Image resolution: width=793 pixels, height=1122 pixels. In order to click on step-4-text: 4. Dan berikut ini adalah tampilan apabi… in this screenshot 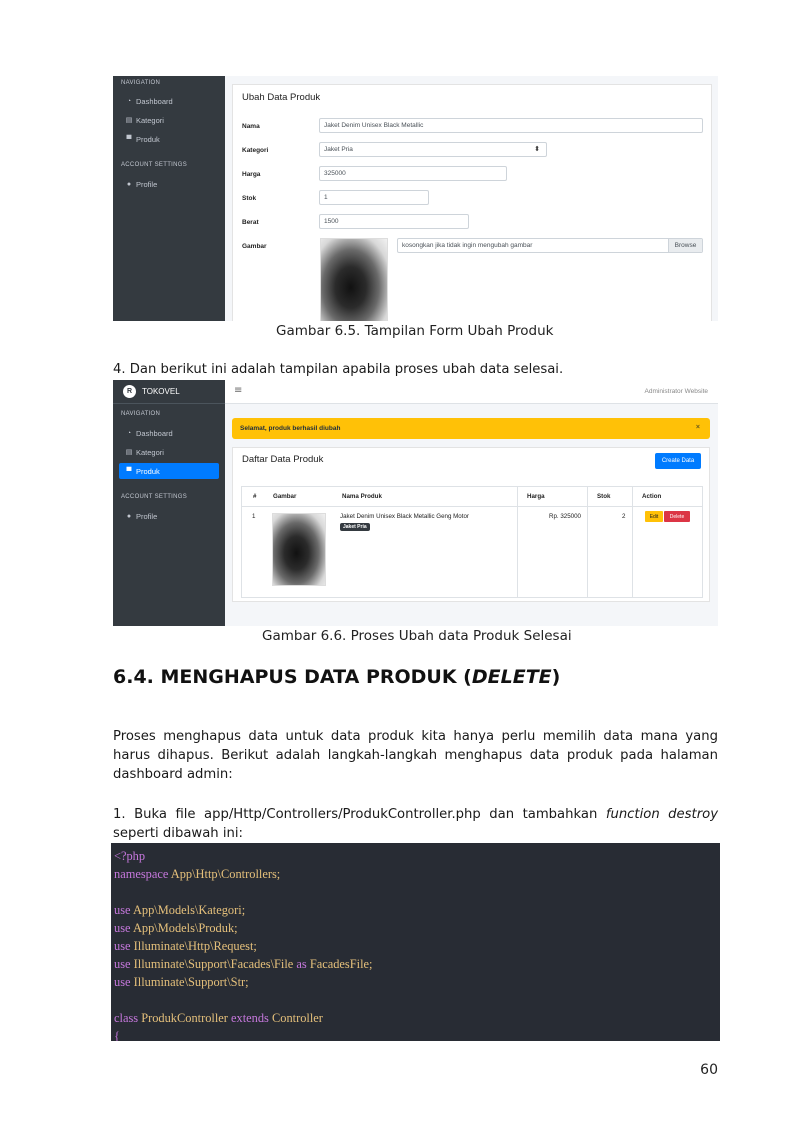, I will do `click(338, 369)`.